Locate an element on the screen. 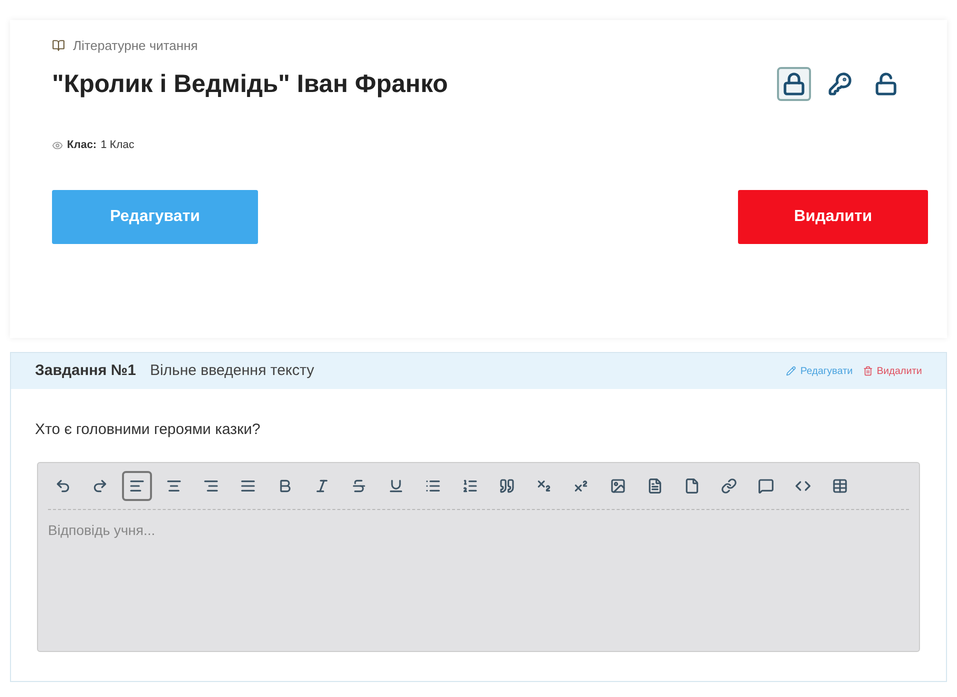 This screenshot has height=697, width=957. unlock-icon is located at coordinates (886, 84).